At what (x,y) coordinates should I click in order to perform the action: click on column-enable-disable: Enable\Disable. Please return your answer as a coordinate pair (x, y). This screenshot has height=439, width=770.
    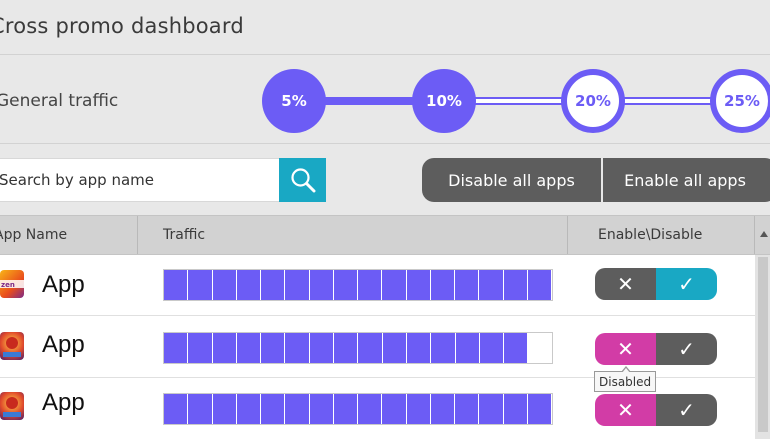
    Looking at the image, I should click on (650, 235).